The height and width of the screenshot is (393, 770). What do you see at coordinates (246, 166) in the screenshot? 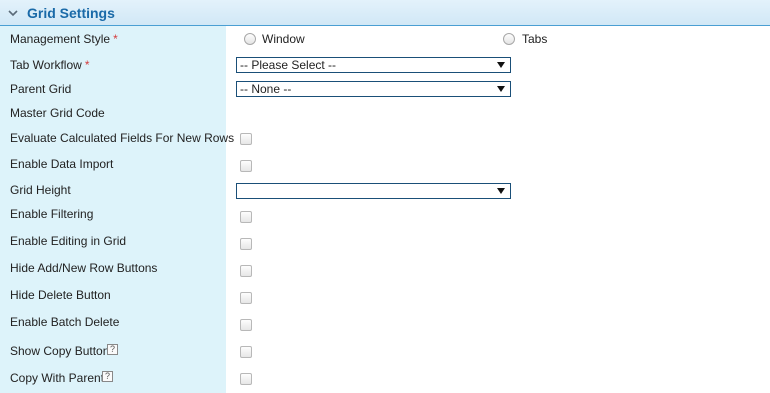
I see `enable-data-import-checkbox` at bounding box center [246, 166].